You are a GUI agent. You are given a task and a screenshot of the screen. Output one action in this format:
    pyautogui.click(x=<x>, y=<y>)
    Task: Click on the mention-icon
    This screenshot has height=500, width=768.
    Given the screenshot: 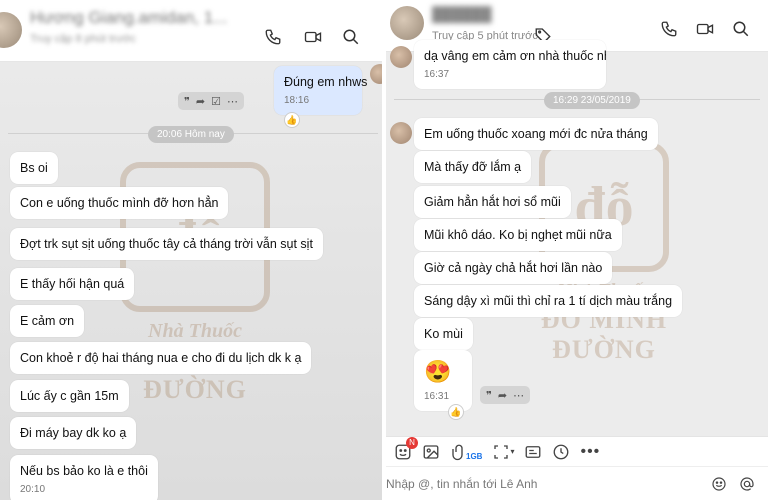 What is the action you would take?
    pyautogui.click(x=747, y=484)
    